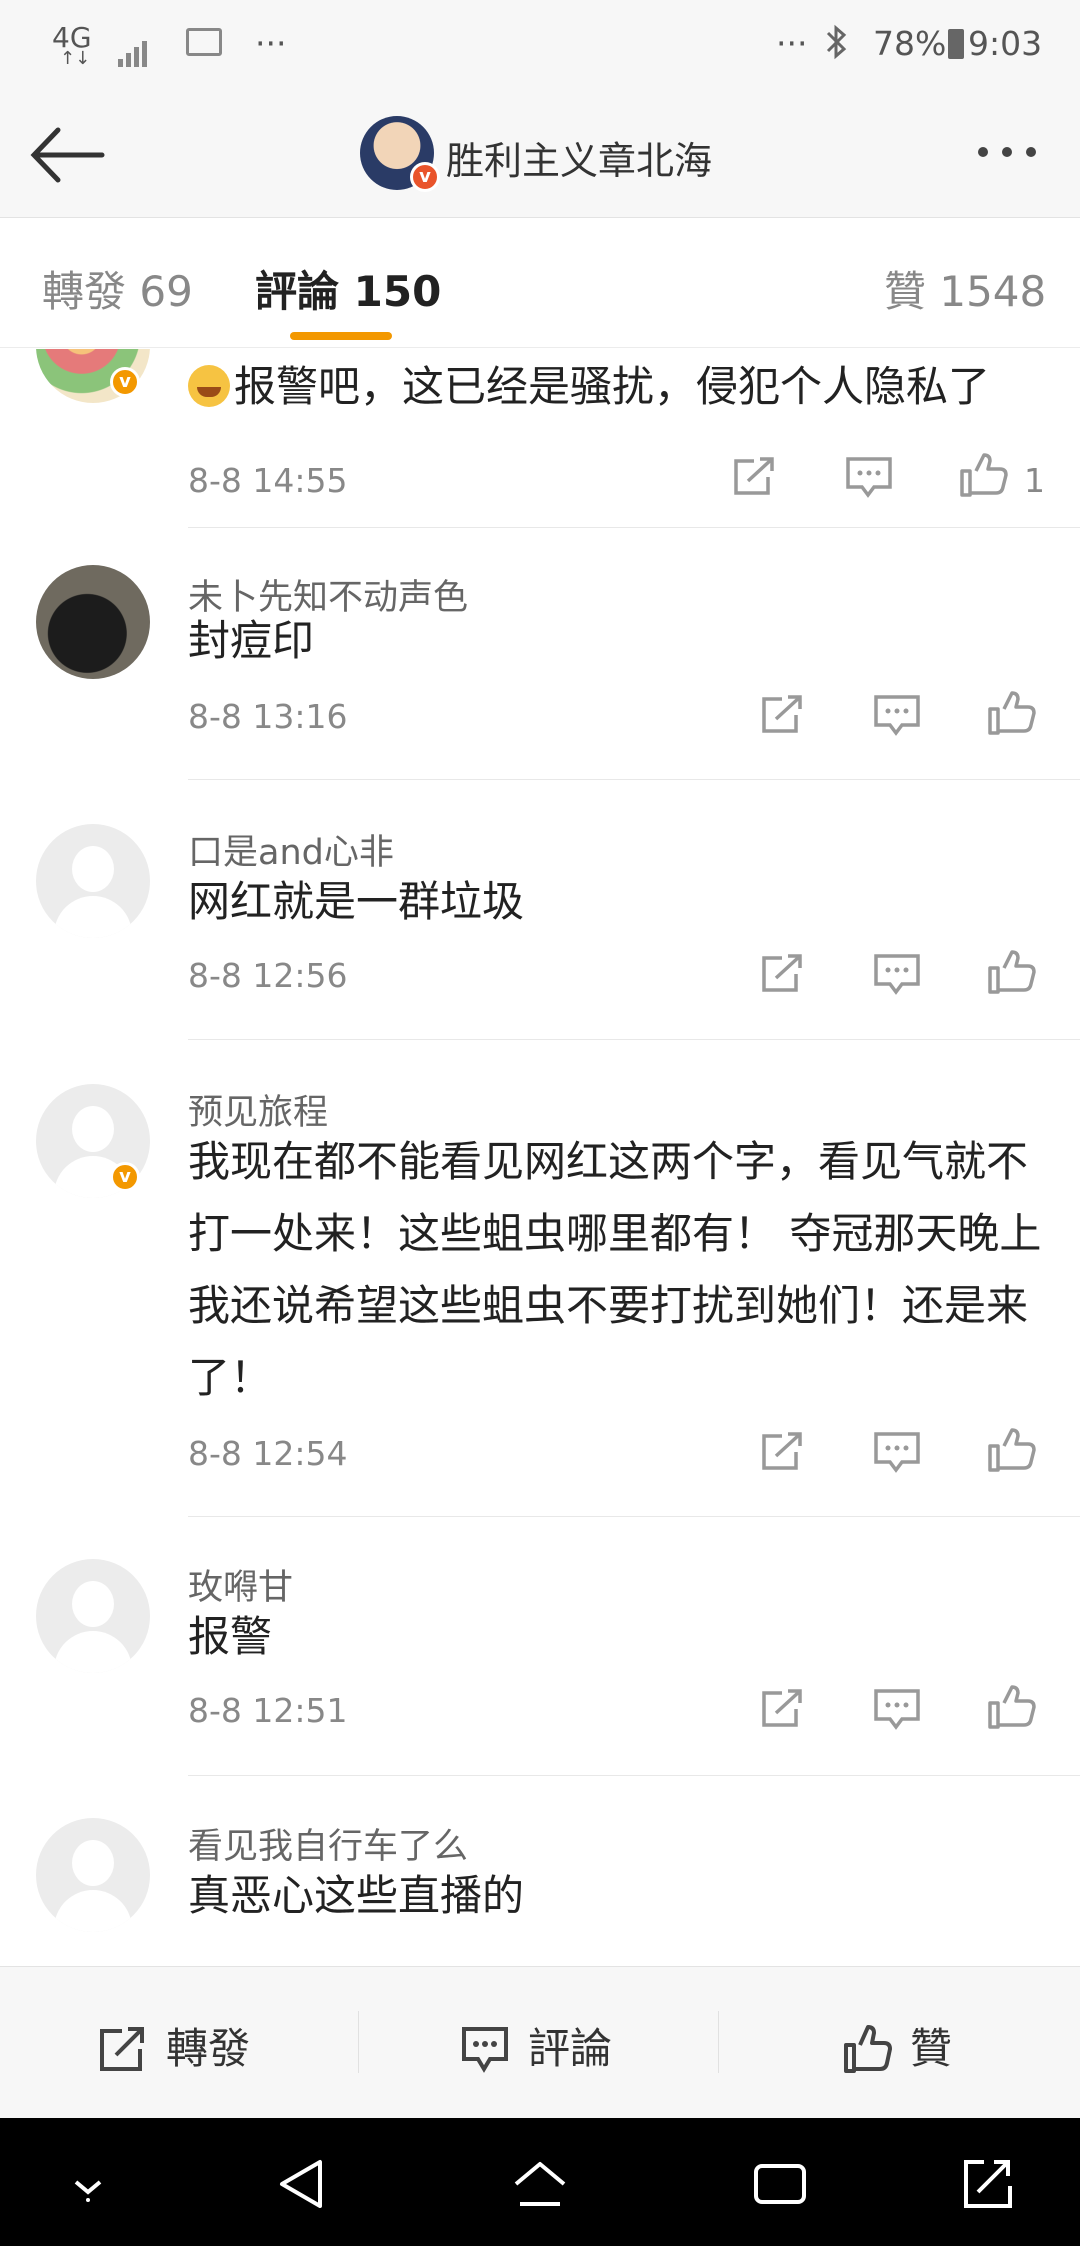  Describe the element at coordinates (956, 44) in the screenshot. I see `battery-icon` at that location.